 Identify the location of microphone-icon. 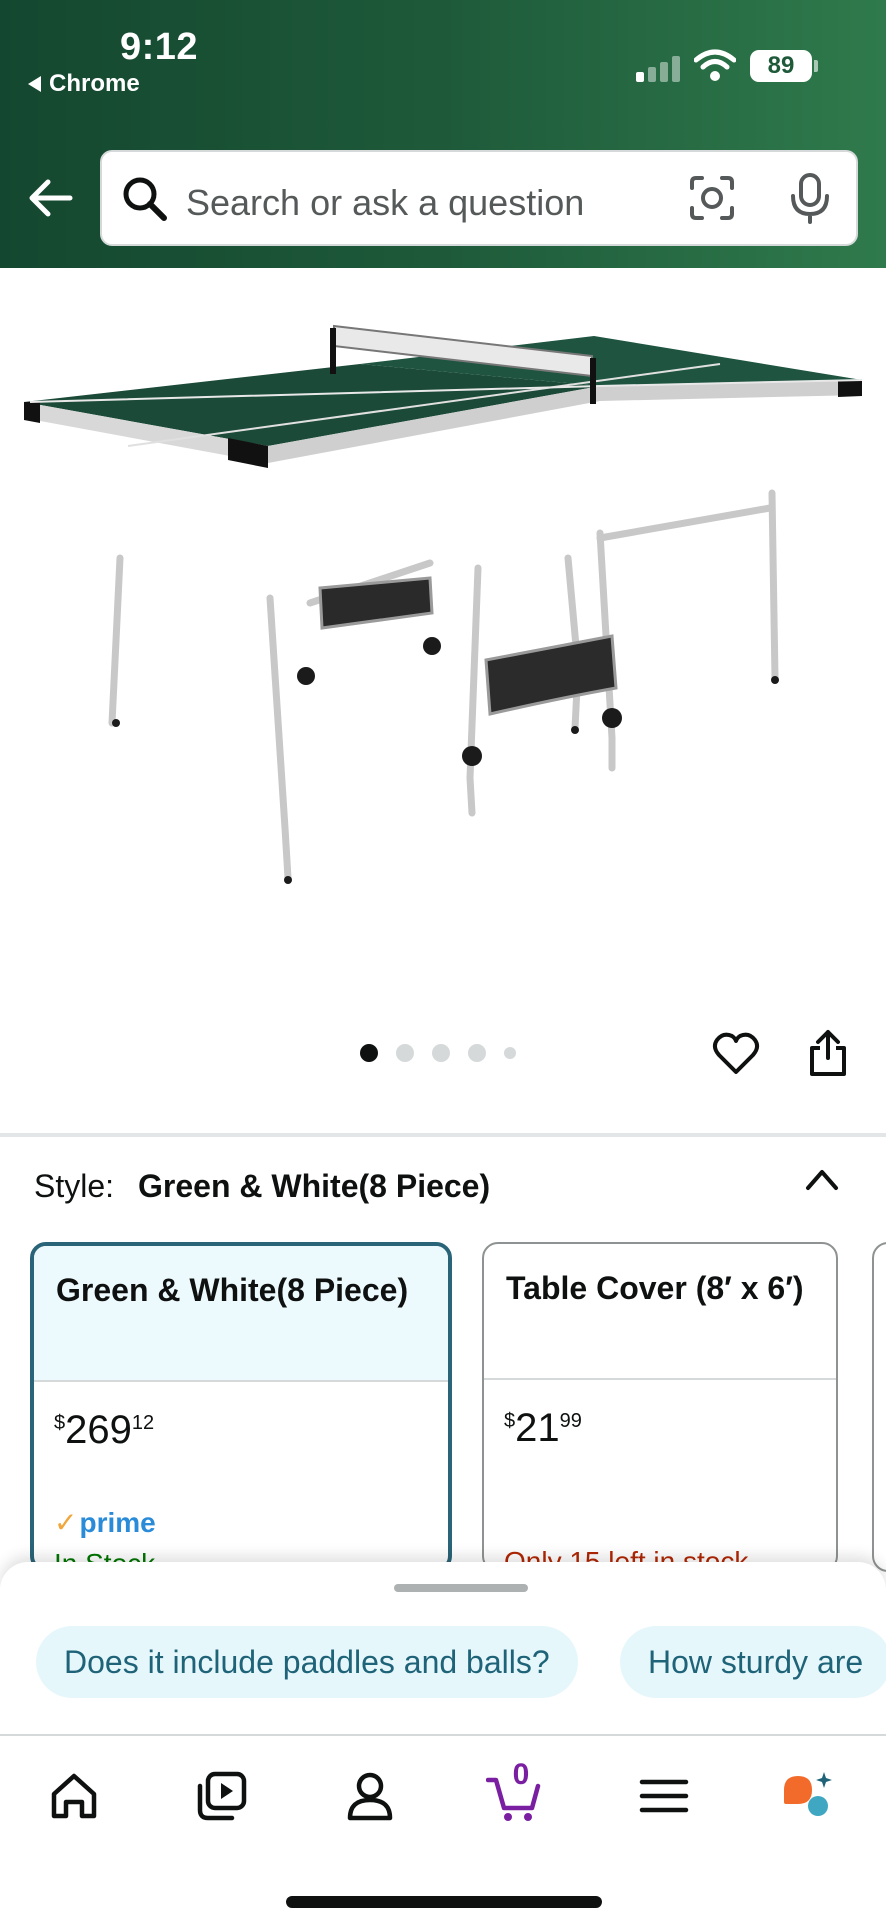
(810, 198).